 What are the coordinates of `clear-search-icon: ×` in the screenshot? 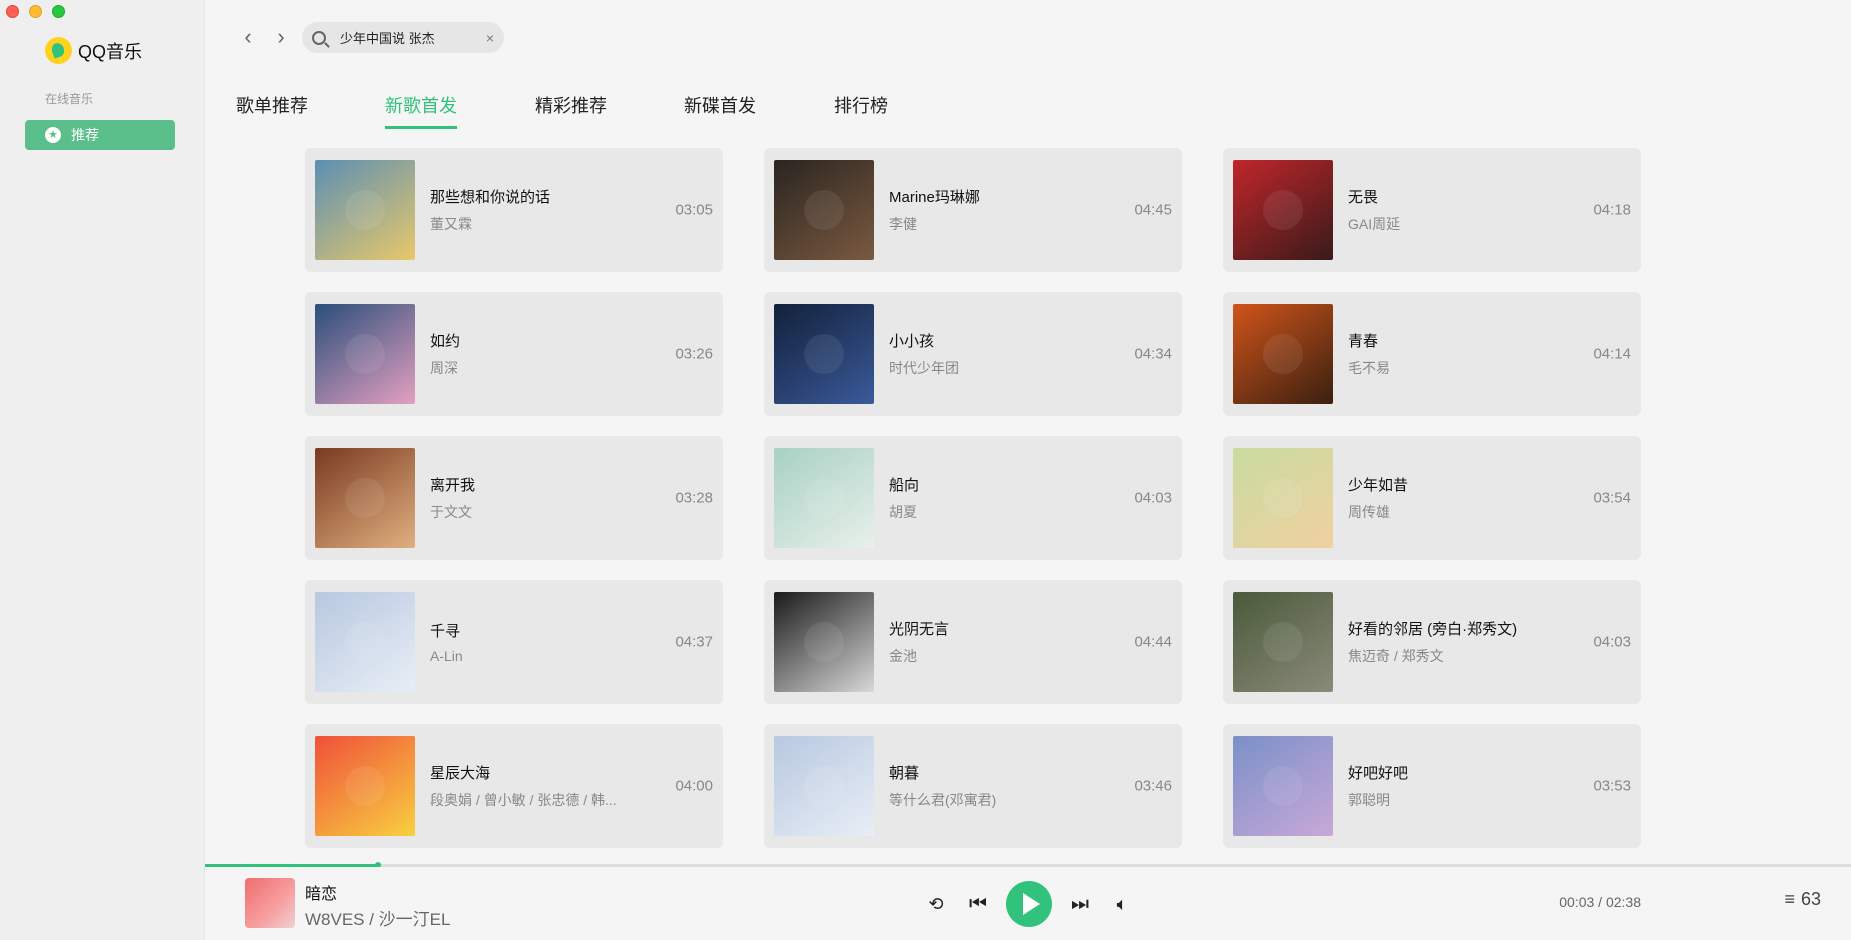 It's located at (490, 38).